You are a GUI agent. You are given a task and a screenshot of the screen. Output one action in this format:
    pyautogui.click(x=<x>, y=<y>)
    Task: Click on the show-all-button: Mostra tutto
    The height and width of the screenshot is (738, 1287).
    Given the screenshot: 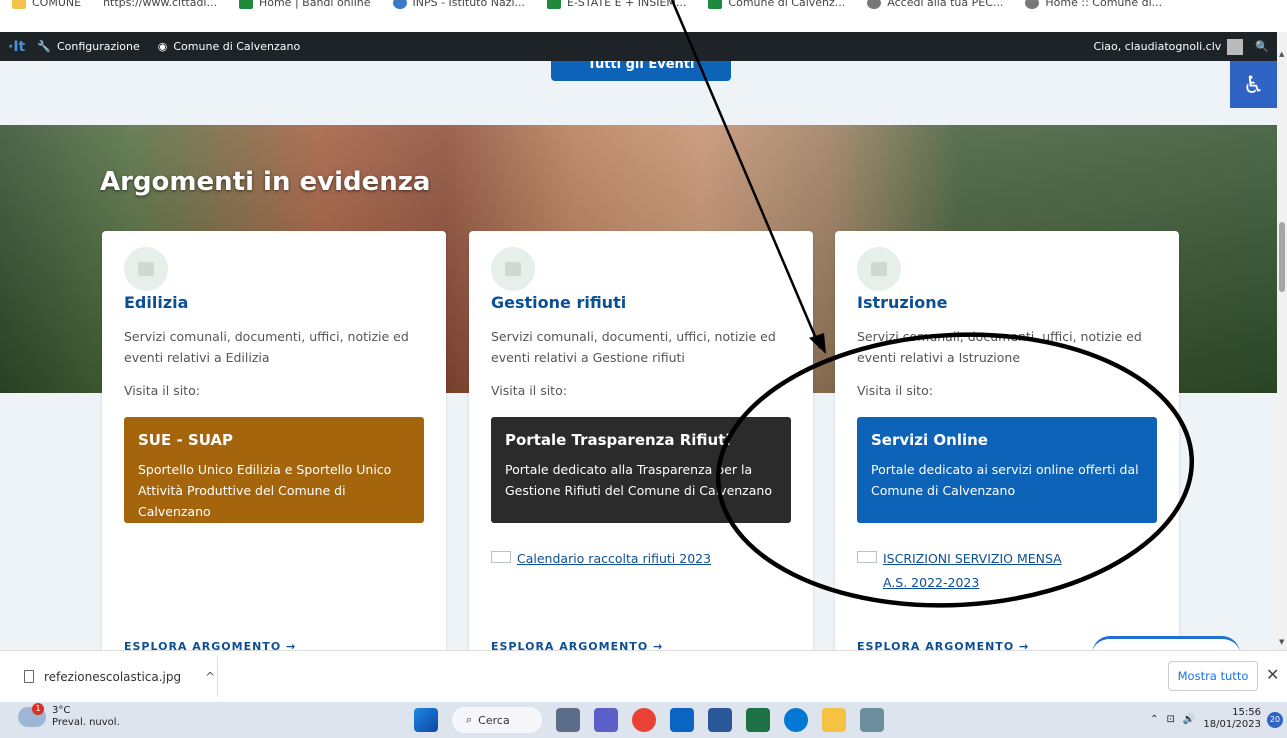 What is the action you would take?
    pyautogui.click(x=1213, y=676)
    